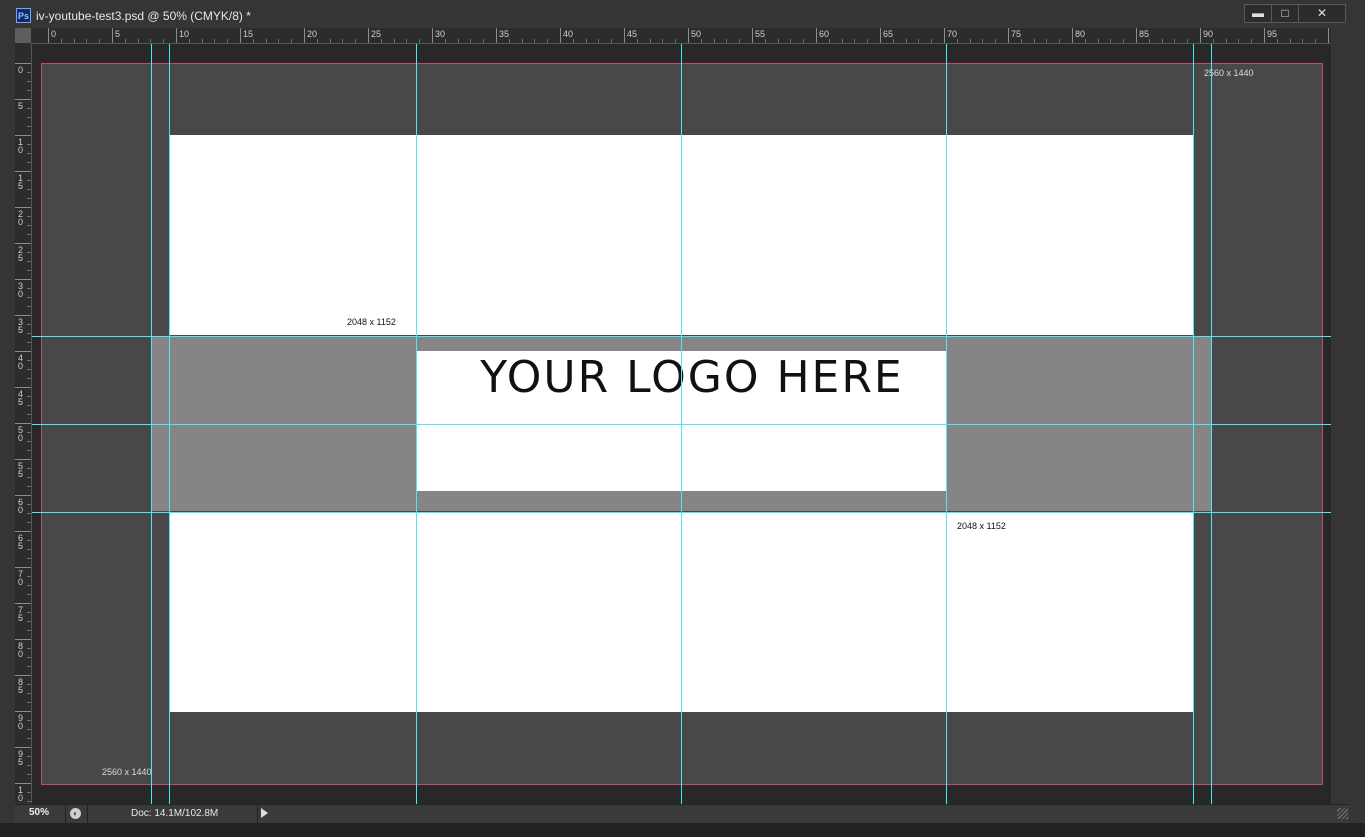  Describe the element at coordinates (248, 34) in the screenshot. I see `ruler-tick-label: 15` at that location.